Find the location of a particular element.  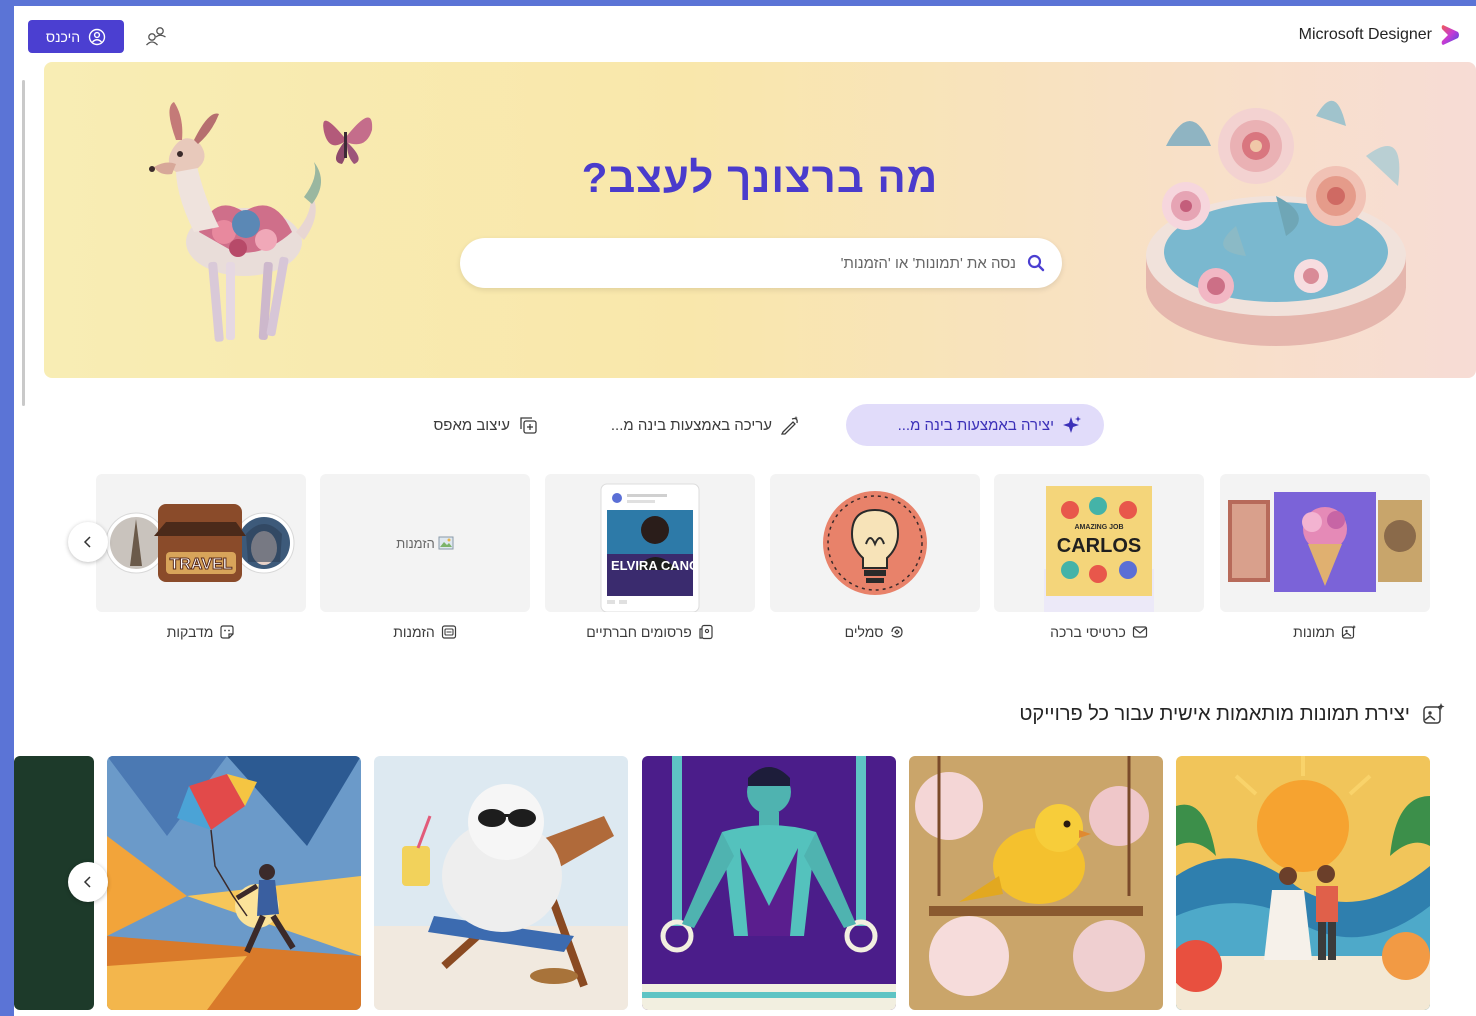

tab-design-from-scratch: עיצוב מאפס is located at coordinates (480, 425).